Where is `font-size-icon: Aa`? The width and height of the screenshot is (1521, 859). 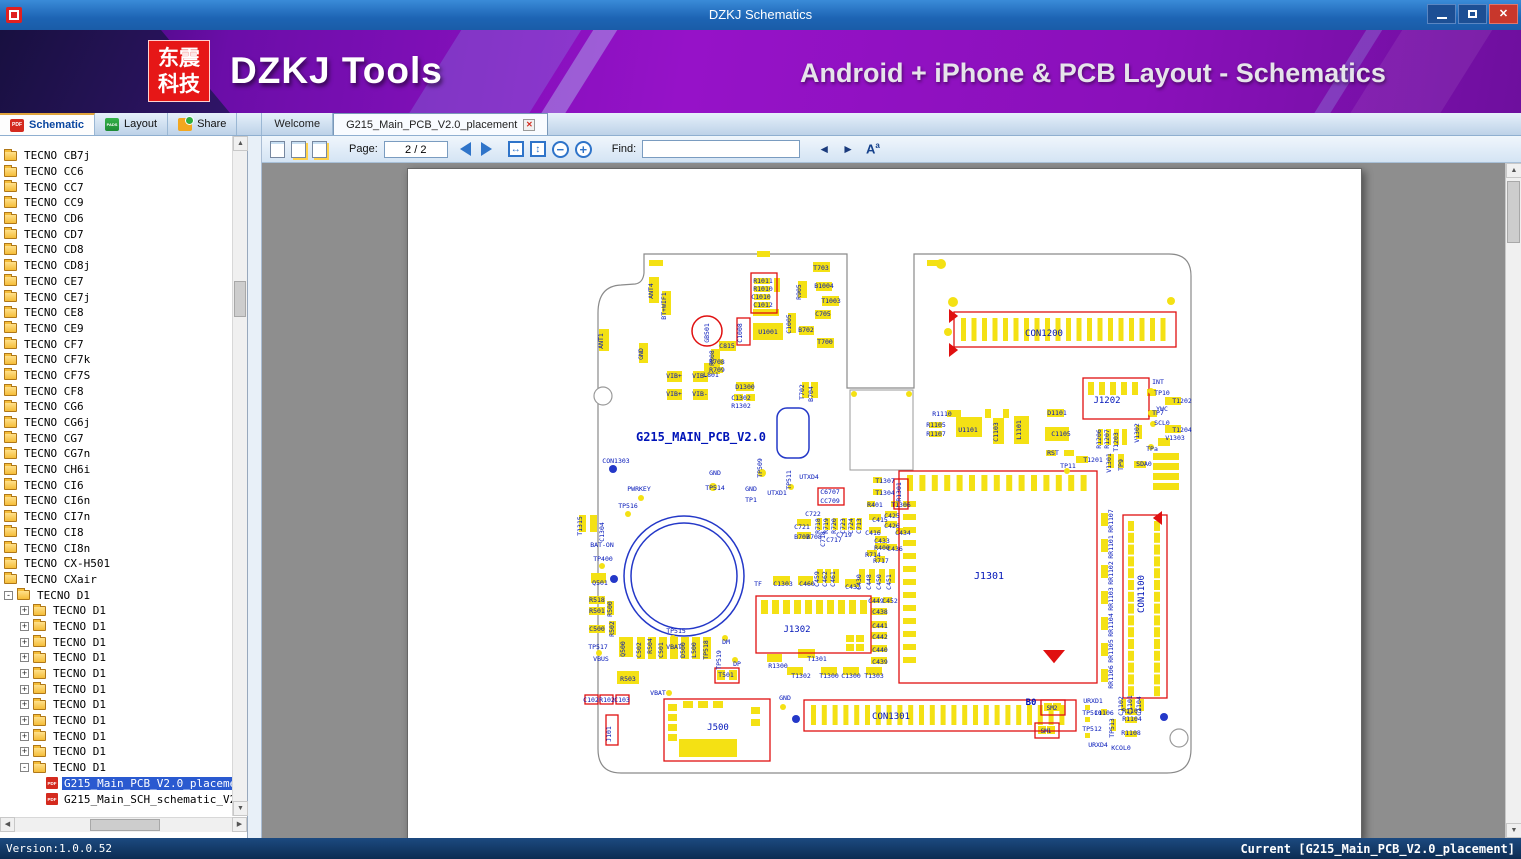
font-size-icon: Aa is located at coordinates (873, 148).